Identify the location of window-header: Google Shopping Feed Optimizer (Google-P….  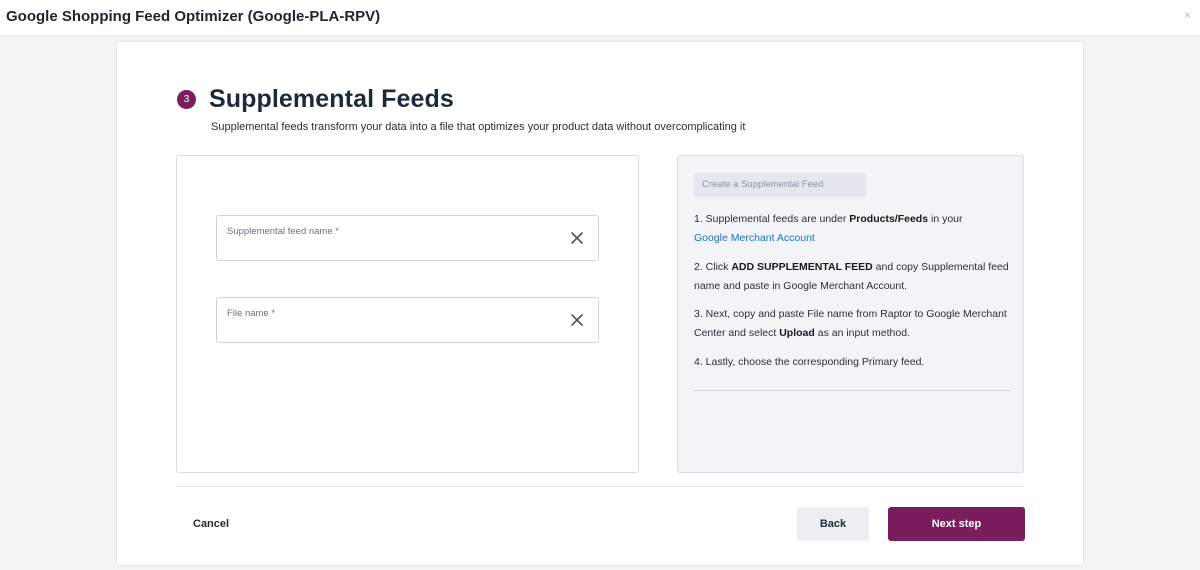
(600, 18).